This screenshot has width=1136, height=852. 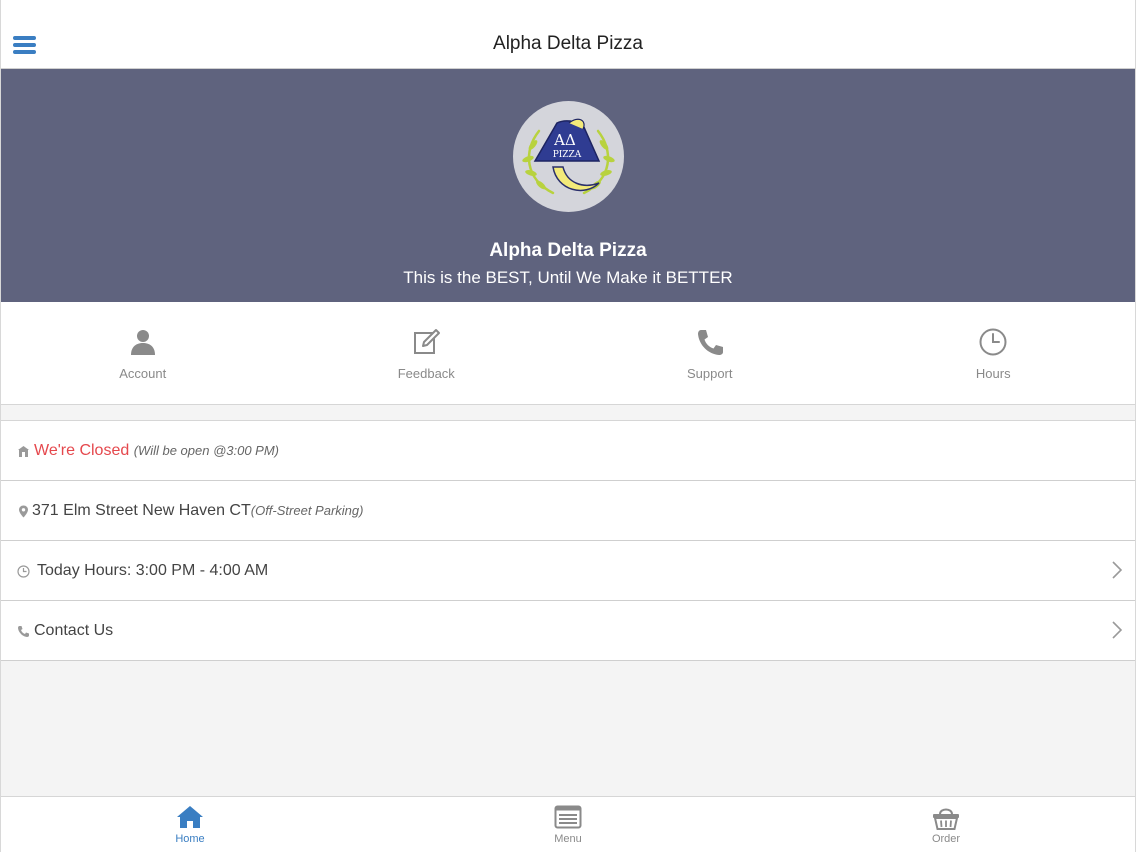 I want to click on tab-home-label: Home, so click(x=190, y=839).